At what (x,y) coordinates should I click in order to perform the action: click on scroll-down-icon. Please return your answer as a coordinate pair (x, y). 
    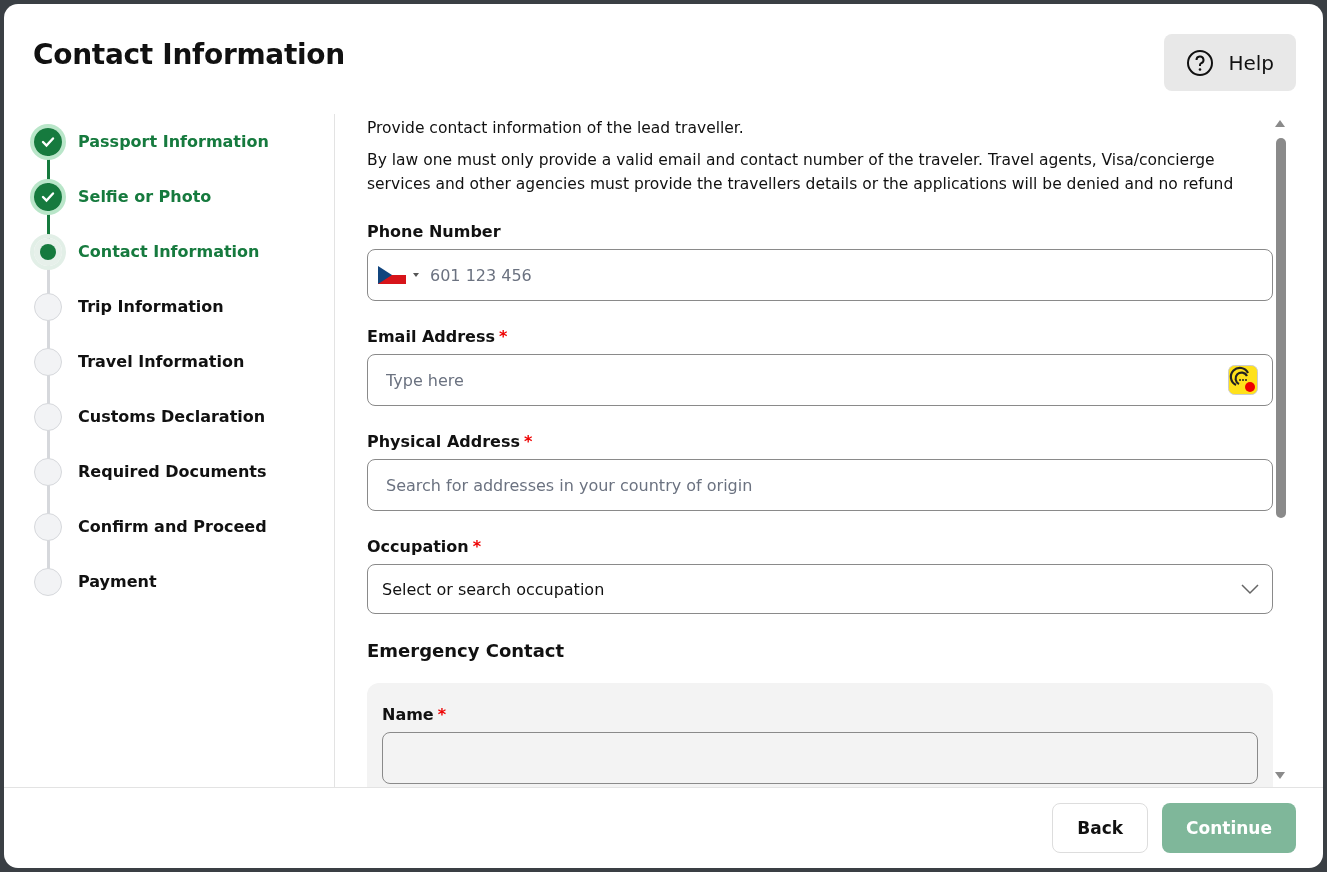
    Looking at the image, I should click on (1280, 776).